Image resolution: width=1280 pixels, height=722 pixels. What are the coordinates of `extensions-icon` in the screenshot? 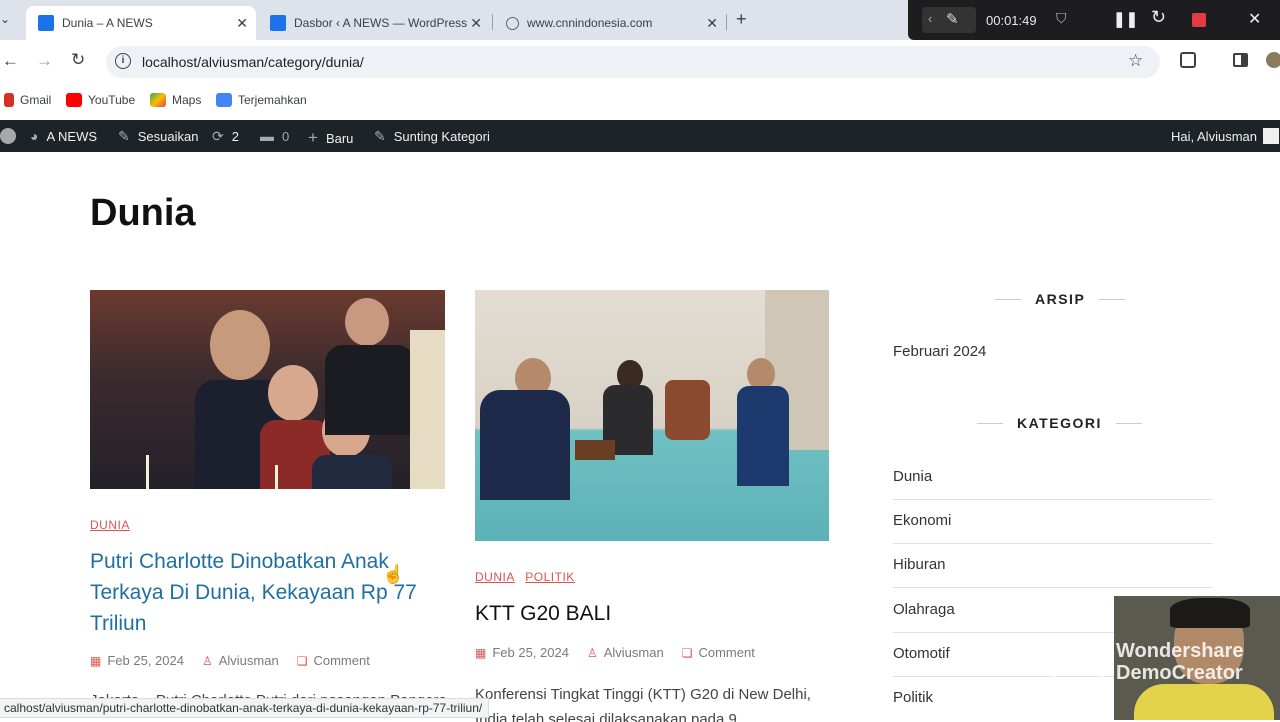 It's located at (1188, 60).